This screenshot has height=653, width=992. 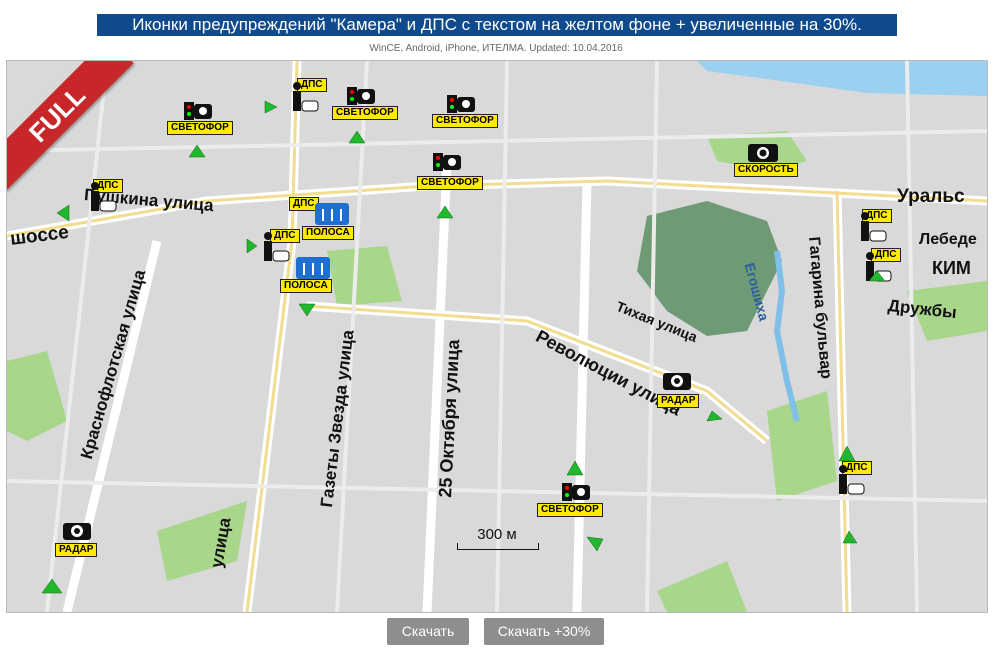 What do you see at coordinates (544, 631) in the screenshot?
I see `download-plus-button: Скачать +30%` at bounding box center [544, 631].